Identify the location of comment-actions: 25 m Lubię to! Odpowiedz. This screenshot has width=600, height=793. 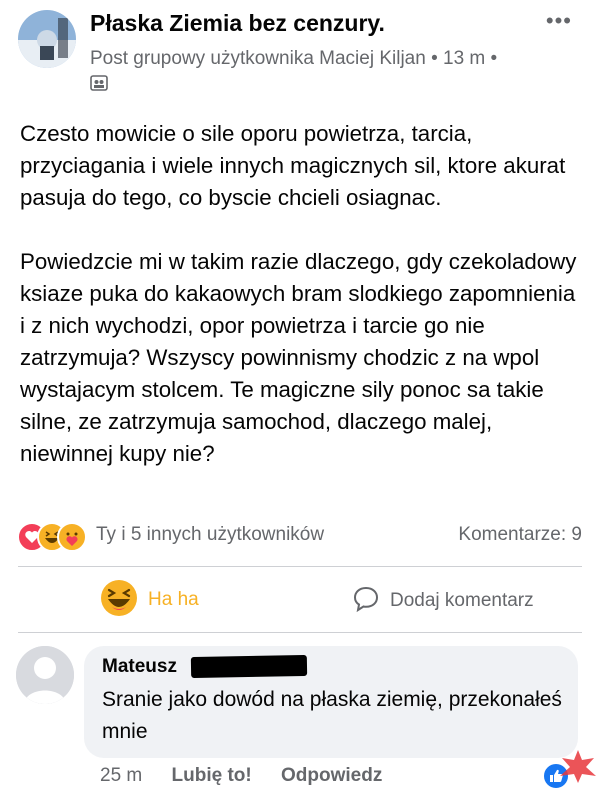
(253, 776).